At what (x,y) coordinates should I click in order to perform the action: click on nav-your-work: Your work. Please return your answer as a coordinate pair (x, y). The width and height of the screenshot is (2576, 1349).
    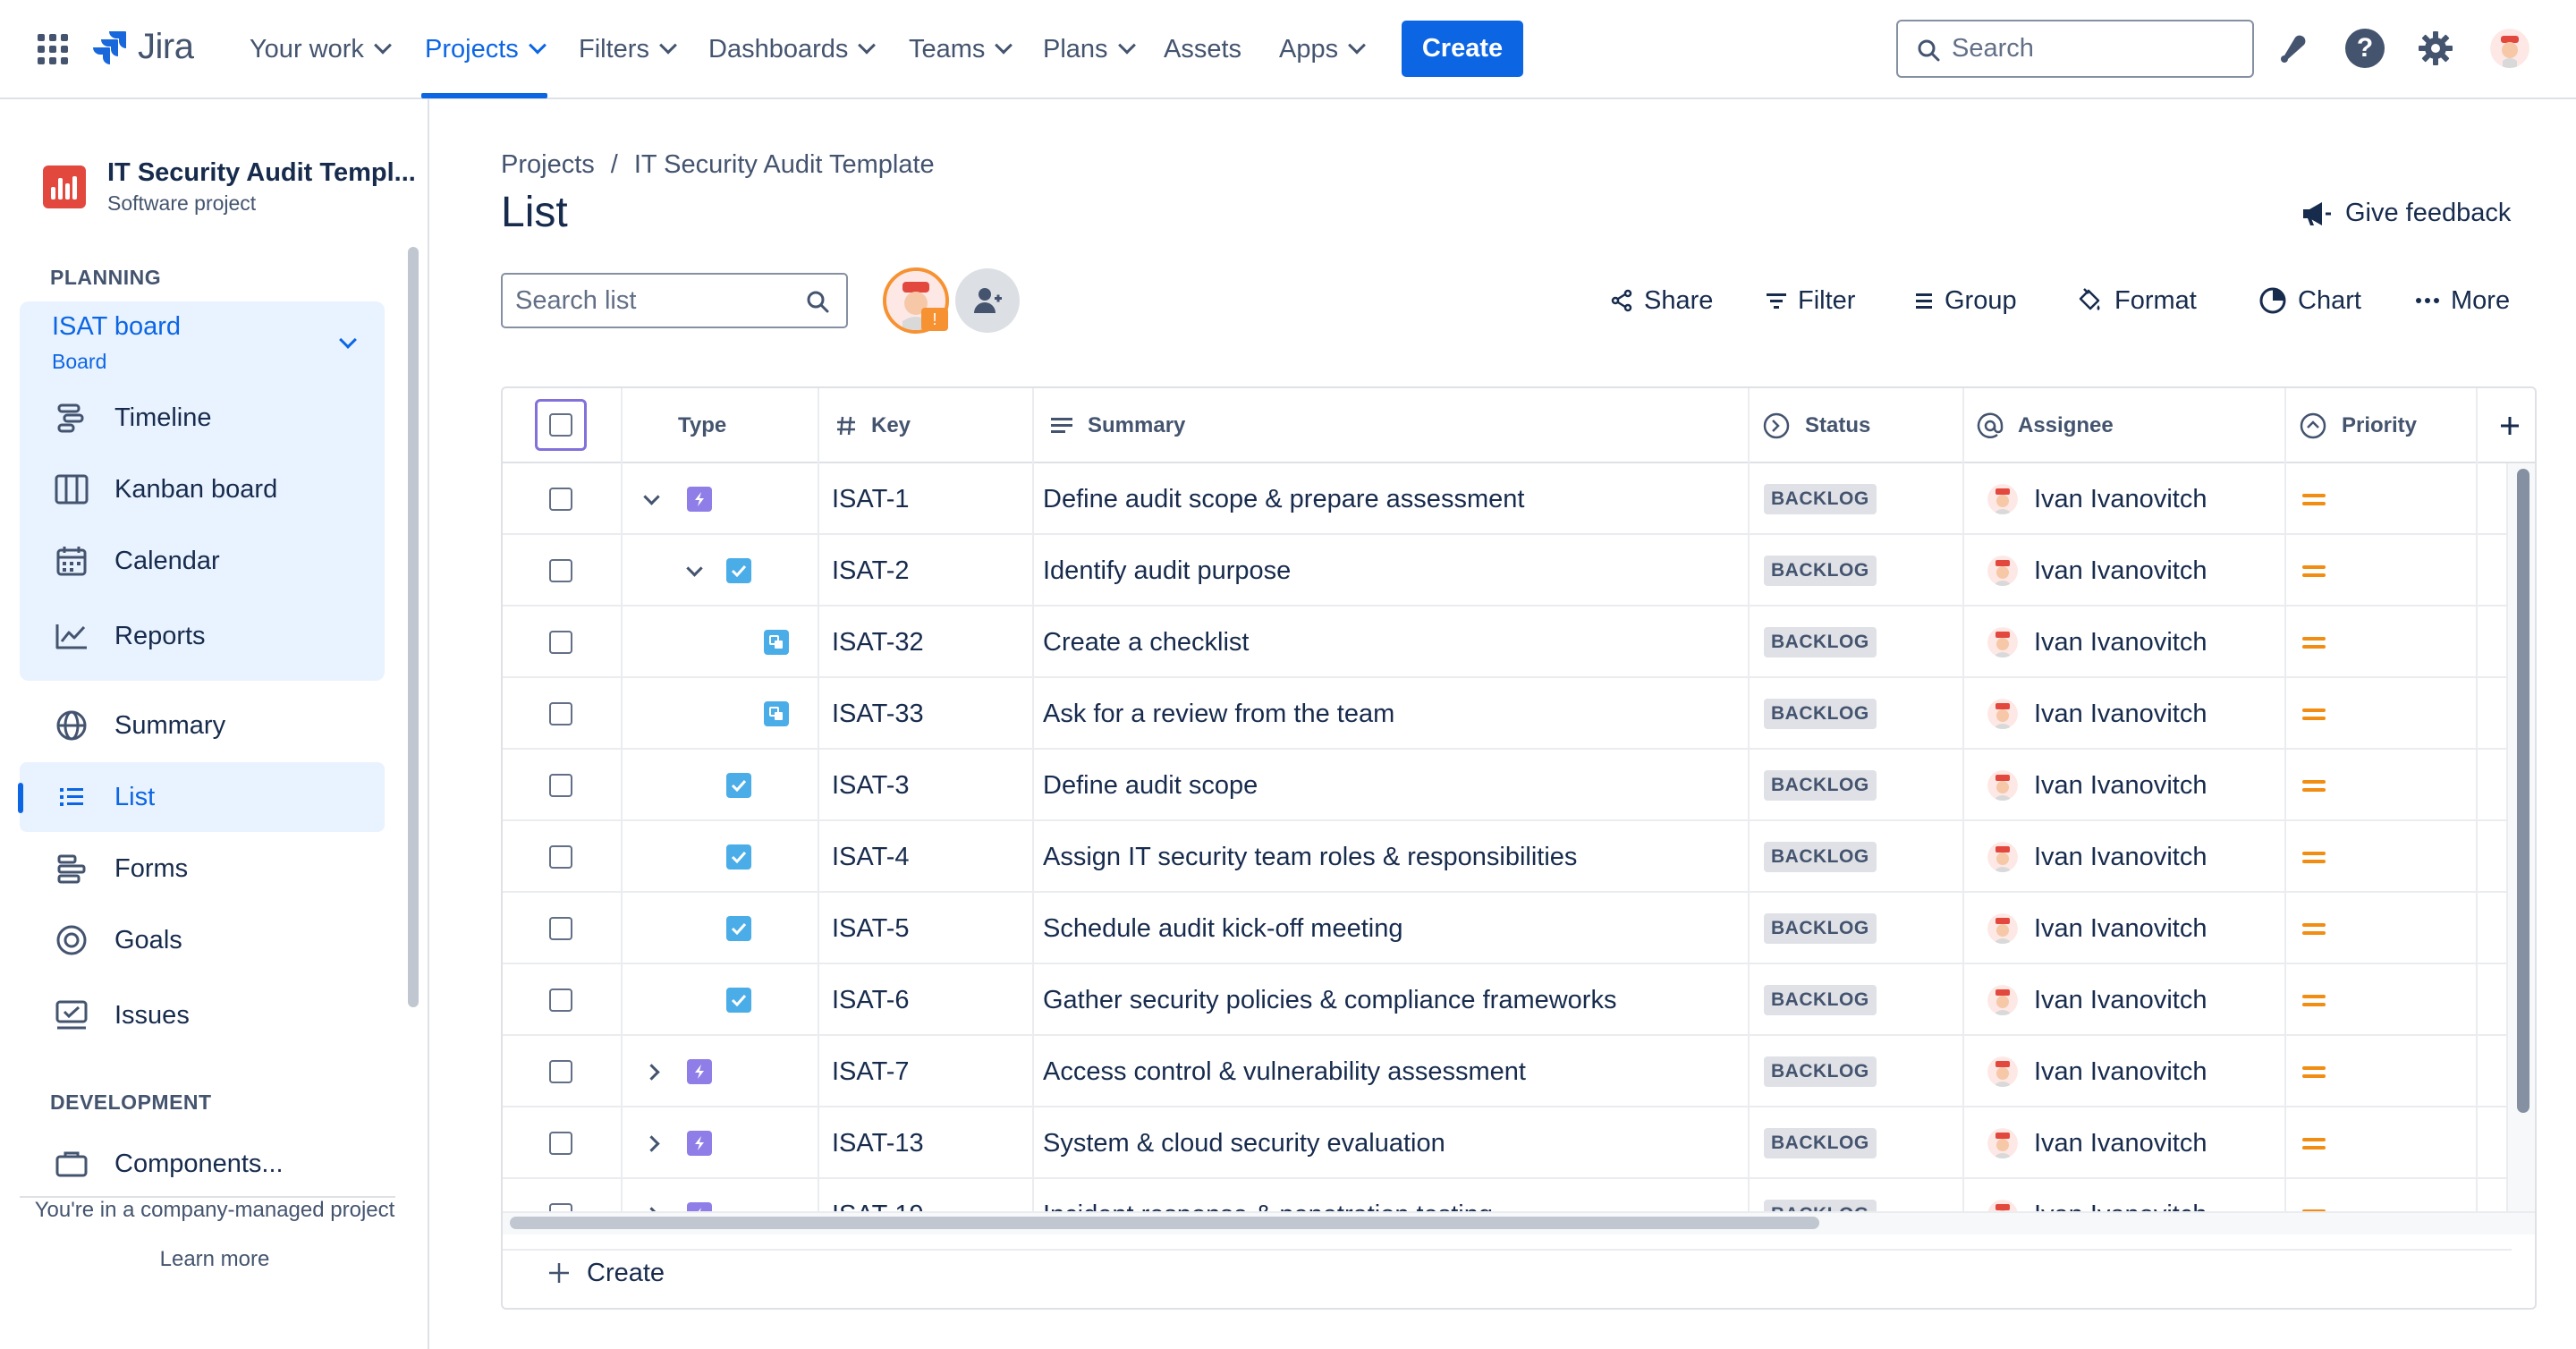
    Looking at the image, I should click on (321, 49).